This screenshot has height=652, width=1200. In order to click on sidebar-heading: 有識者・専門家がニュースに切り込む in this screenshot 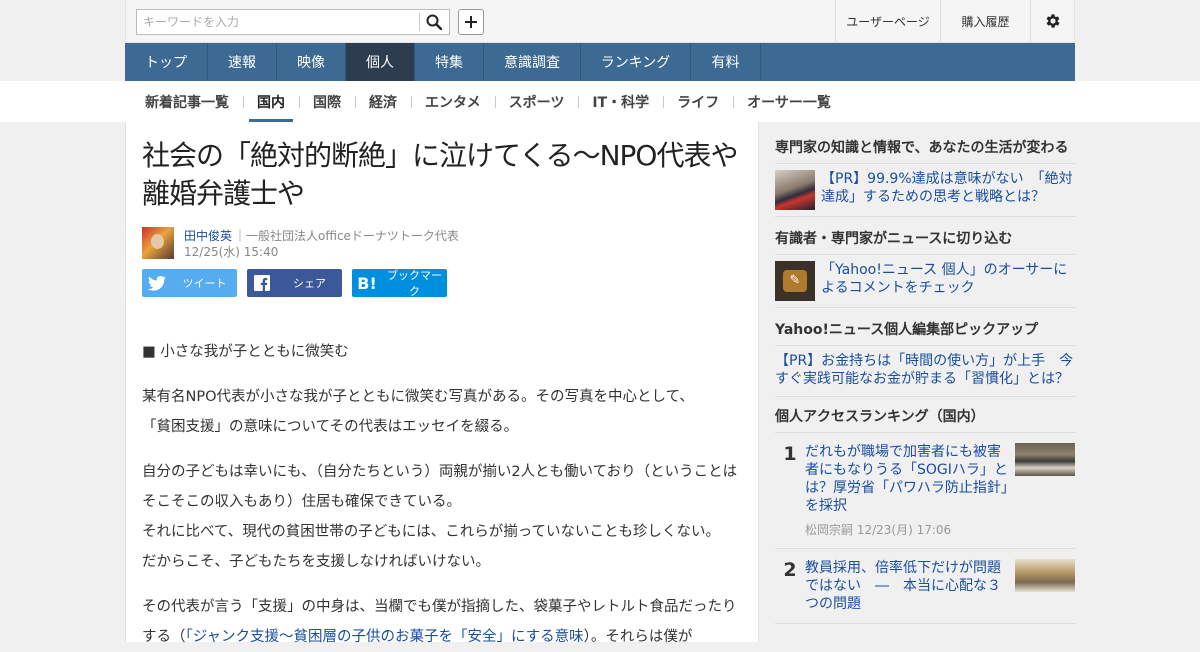, I will do `click(925, 236)`.